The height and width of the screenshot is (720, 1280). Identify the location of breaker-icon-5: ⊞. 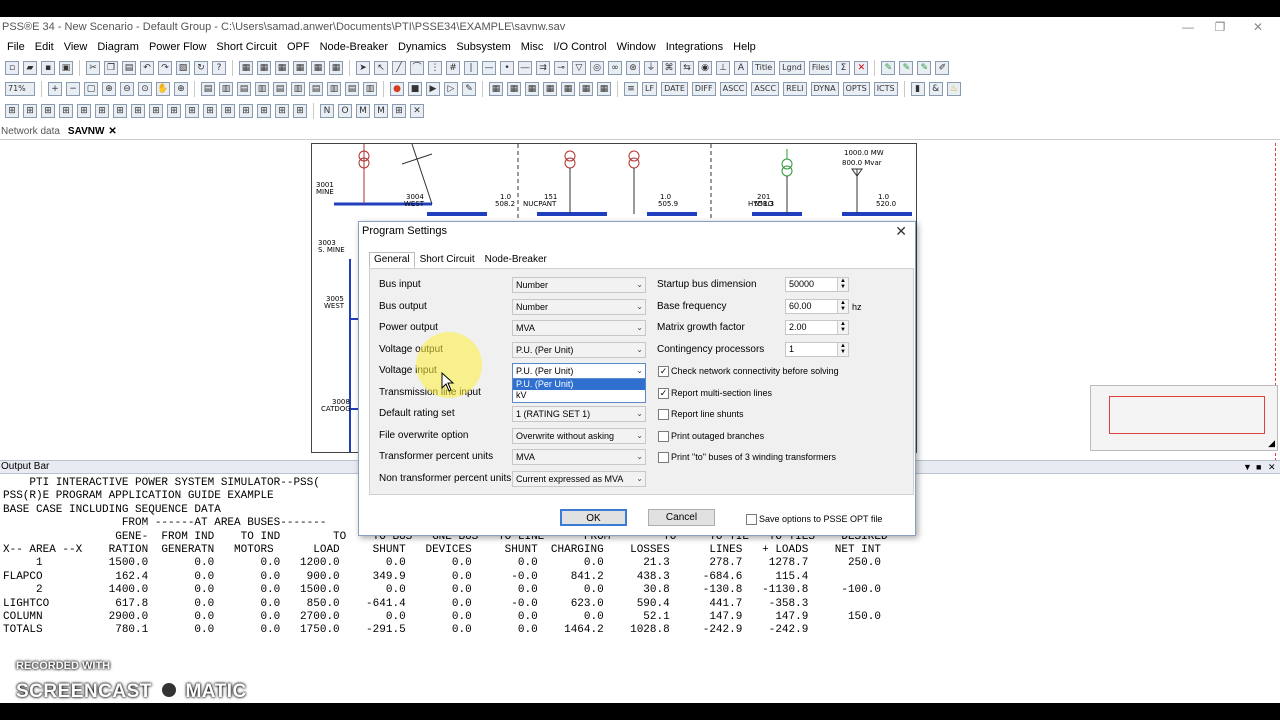
(399, 111).